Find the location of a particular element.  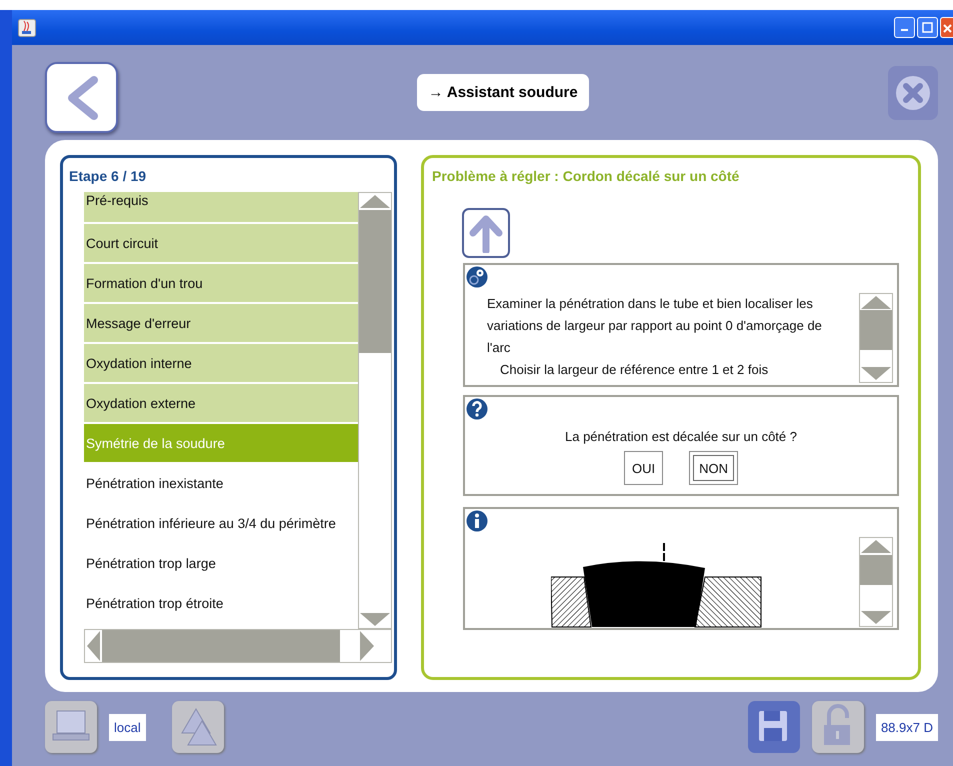

location-label: local is located at coordinates (127, 727).